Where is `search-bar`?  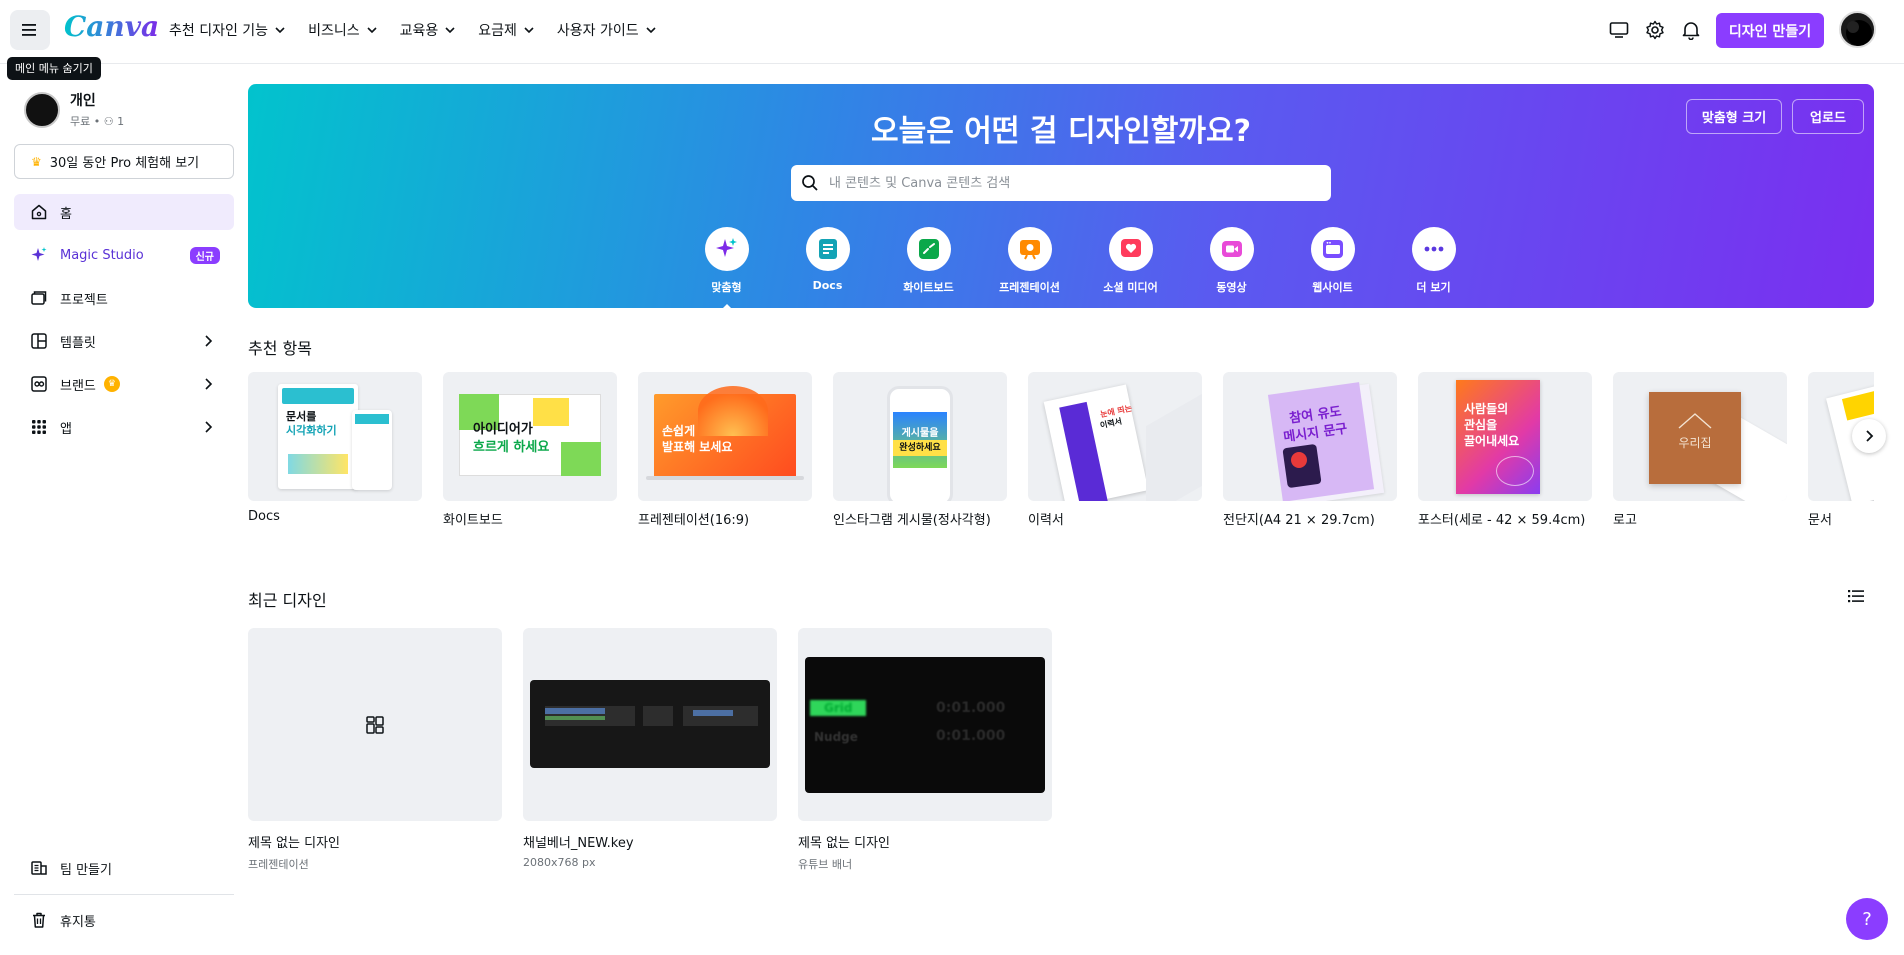
search-bar is located at coordinates (1061, 183).